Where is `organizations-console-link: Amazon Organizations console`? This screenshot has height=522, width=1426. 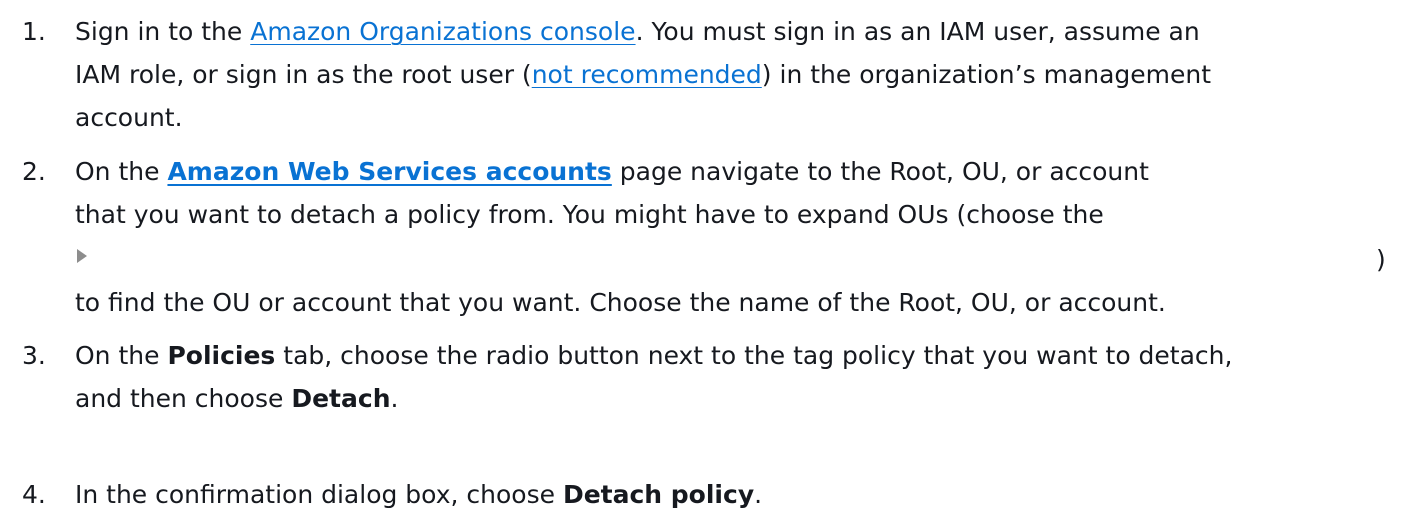 organizations-console-link: Amazon Organizations console is located at coordinates (442, 31).